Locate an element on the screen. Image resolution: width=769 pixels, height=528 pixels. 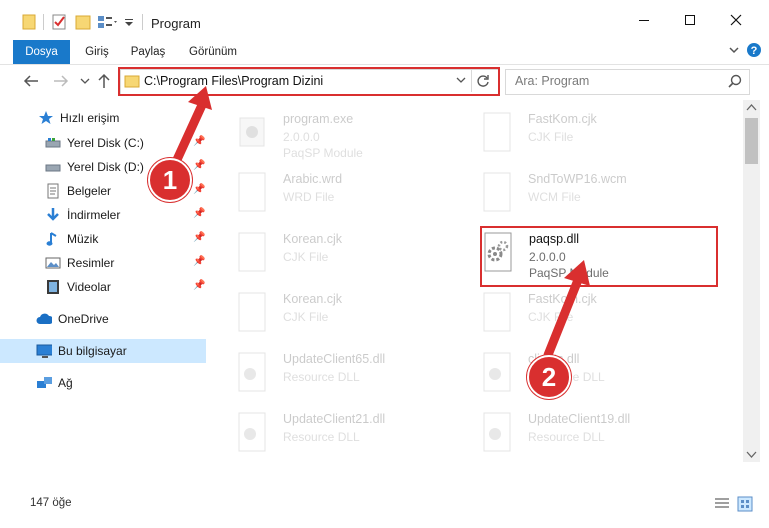
address-dropdown-icon is located at coordinates (461, 81).